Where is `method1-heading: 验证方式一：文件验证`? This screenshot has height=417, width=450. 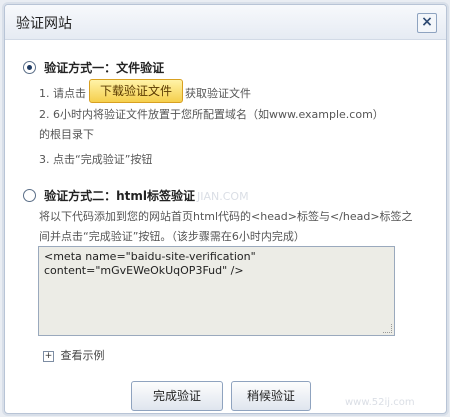
method1-heading: 验证方式一：文件验证 is located at coordinates (104, 68).